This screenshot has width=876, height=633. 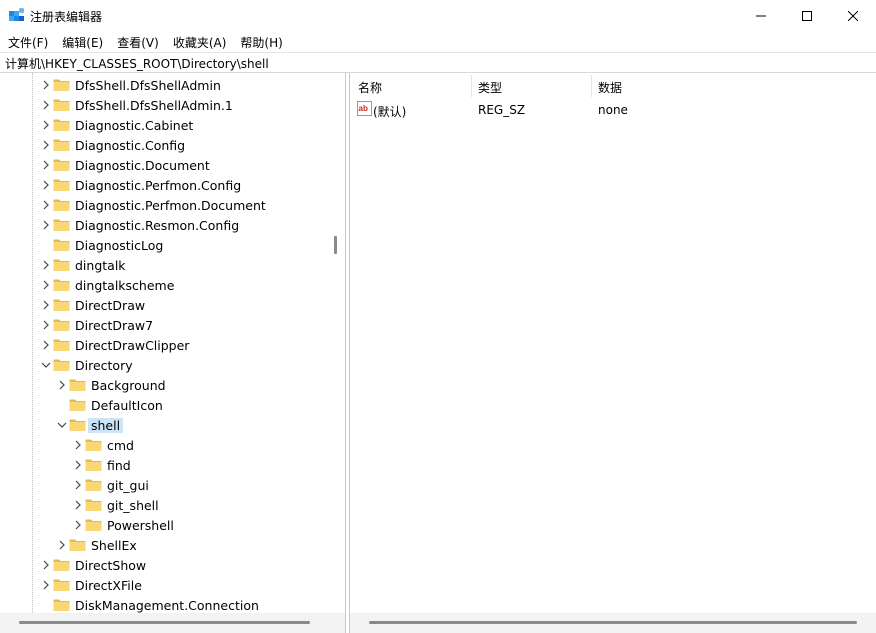 What do you see at coordinates (170, 205) in the screenshot?
I see `tree-item-label: Diagnostic.Perfmon.Document` at bounding box center [170, 205].